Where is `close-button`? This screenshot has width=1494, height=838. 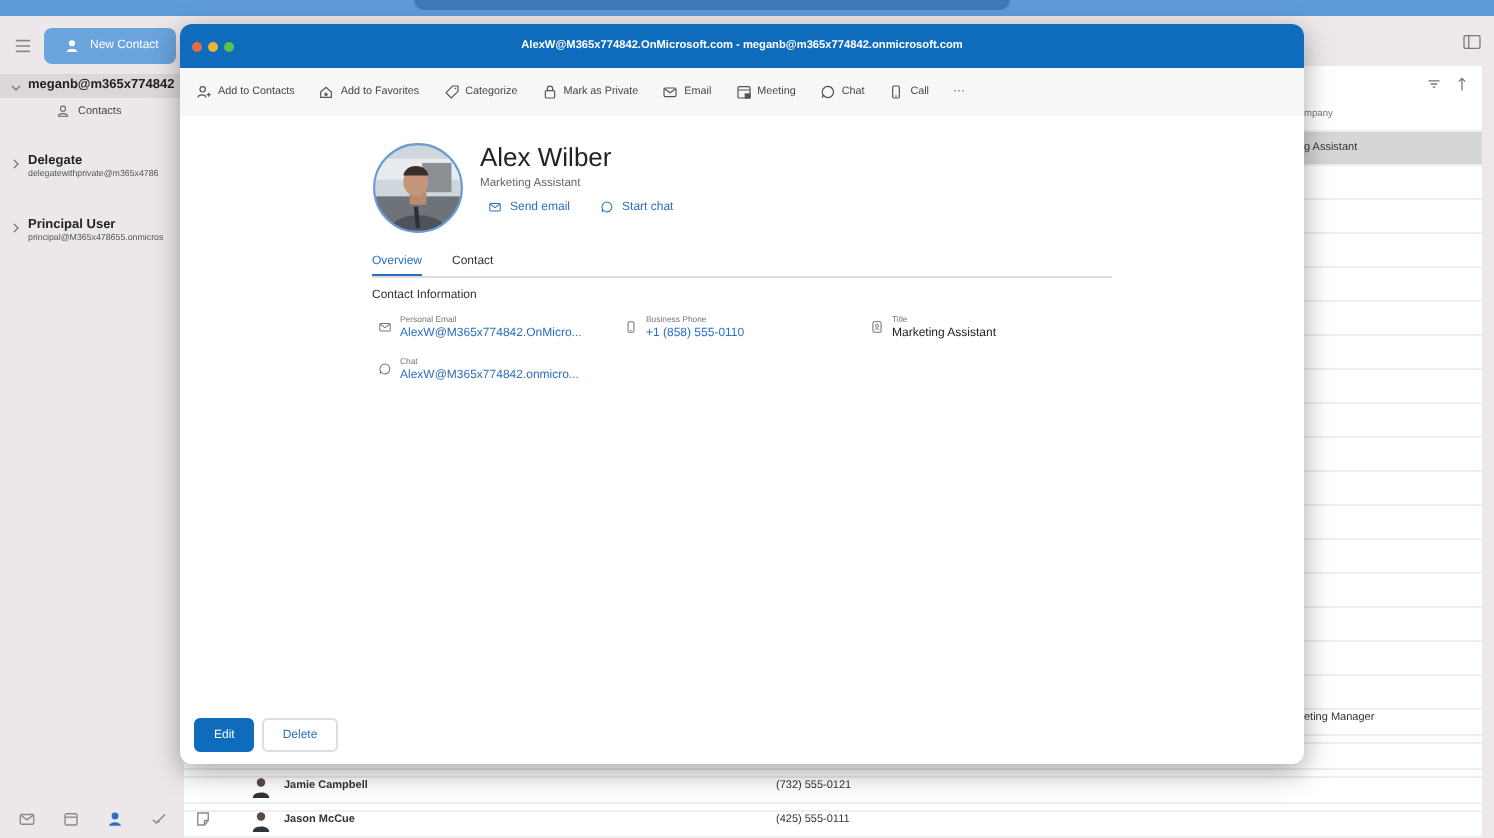 close-button is located at coordinates (197, 46).